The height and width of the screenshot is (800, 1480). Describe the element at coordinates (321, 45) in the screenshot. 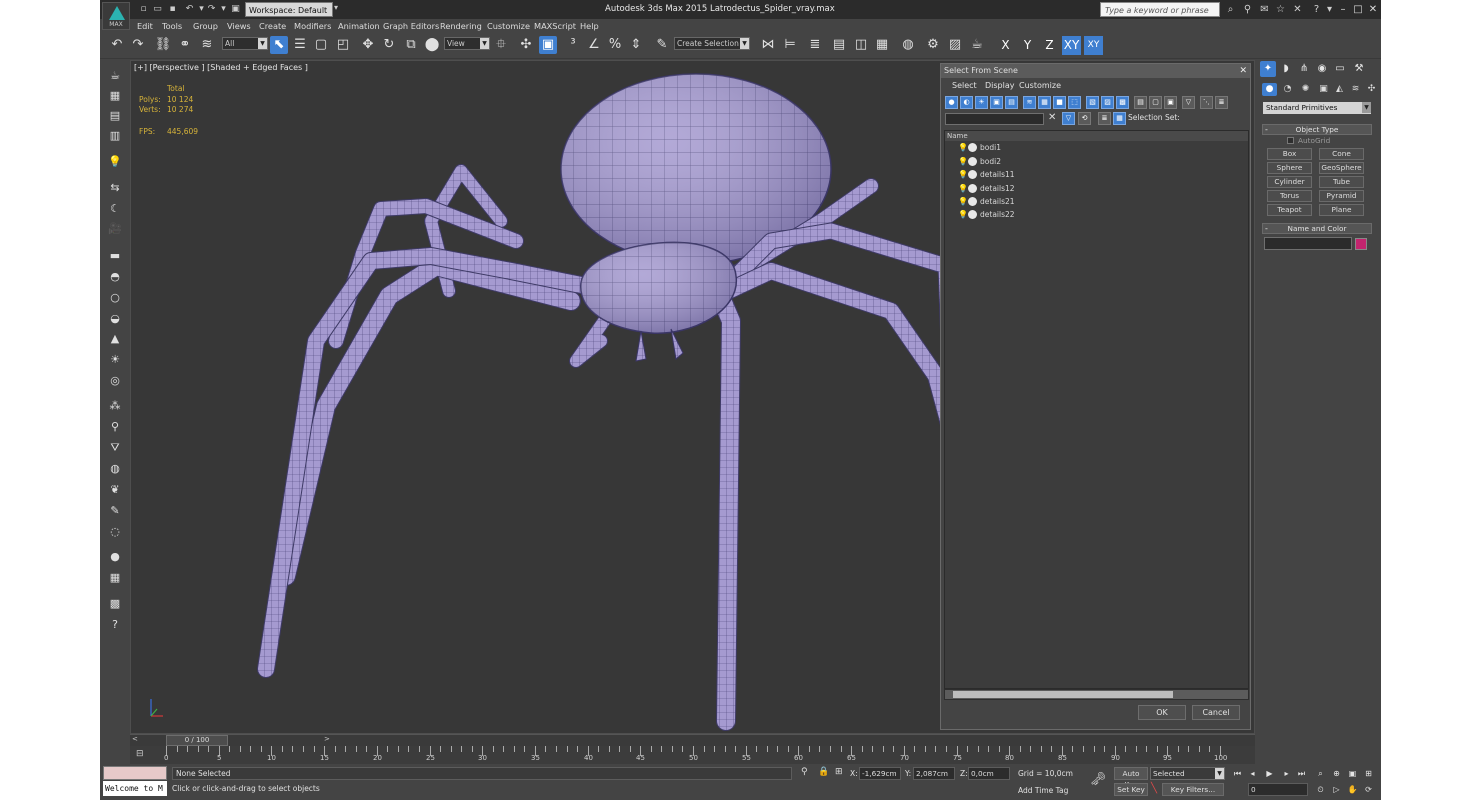

I see `rectangular-selection-icon: ▢` at that location.